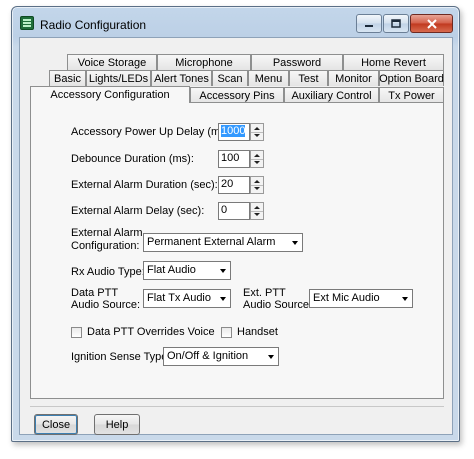 The image size is (474, 459). What do you see at coordinates (346, 298) in the screenshot?
I see `ext-ptt-audio-source-value: Ext Mic Audio` at bounding box center [346, 298].